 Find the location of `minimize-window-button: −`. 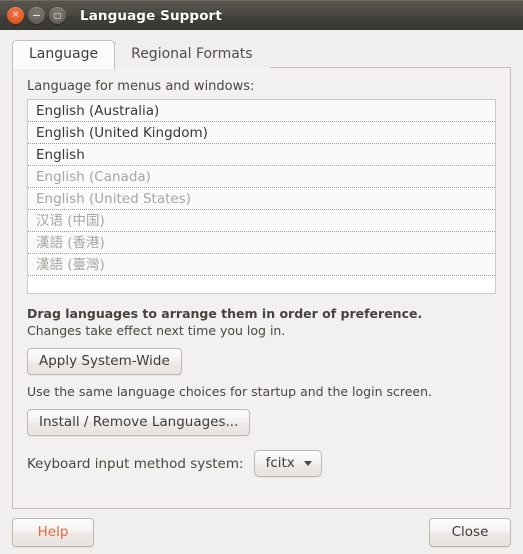

minimize-window-button: − is located at coordinates (36, 15).